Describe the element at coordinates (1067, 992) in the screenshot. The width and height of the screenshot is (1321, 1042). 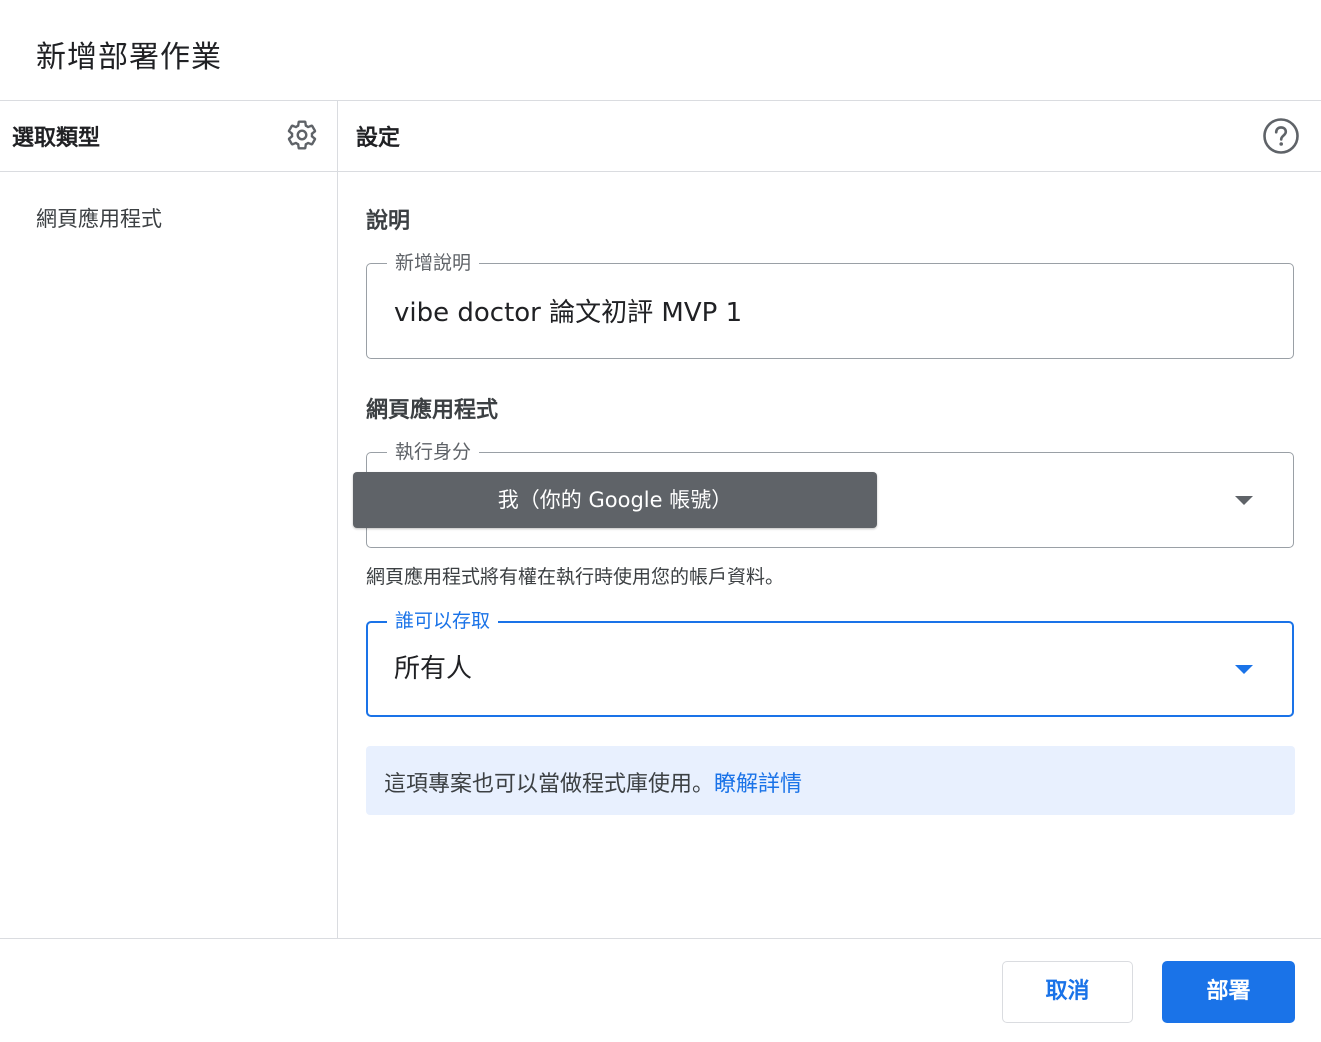
I see `cancel-button: 取消` at that location.